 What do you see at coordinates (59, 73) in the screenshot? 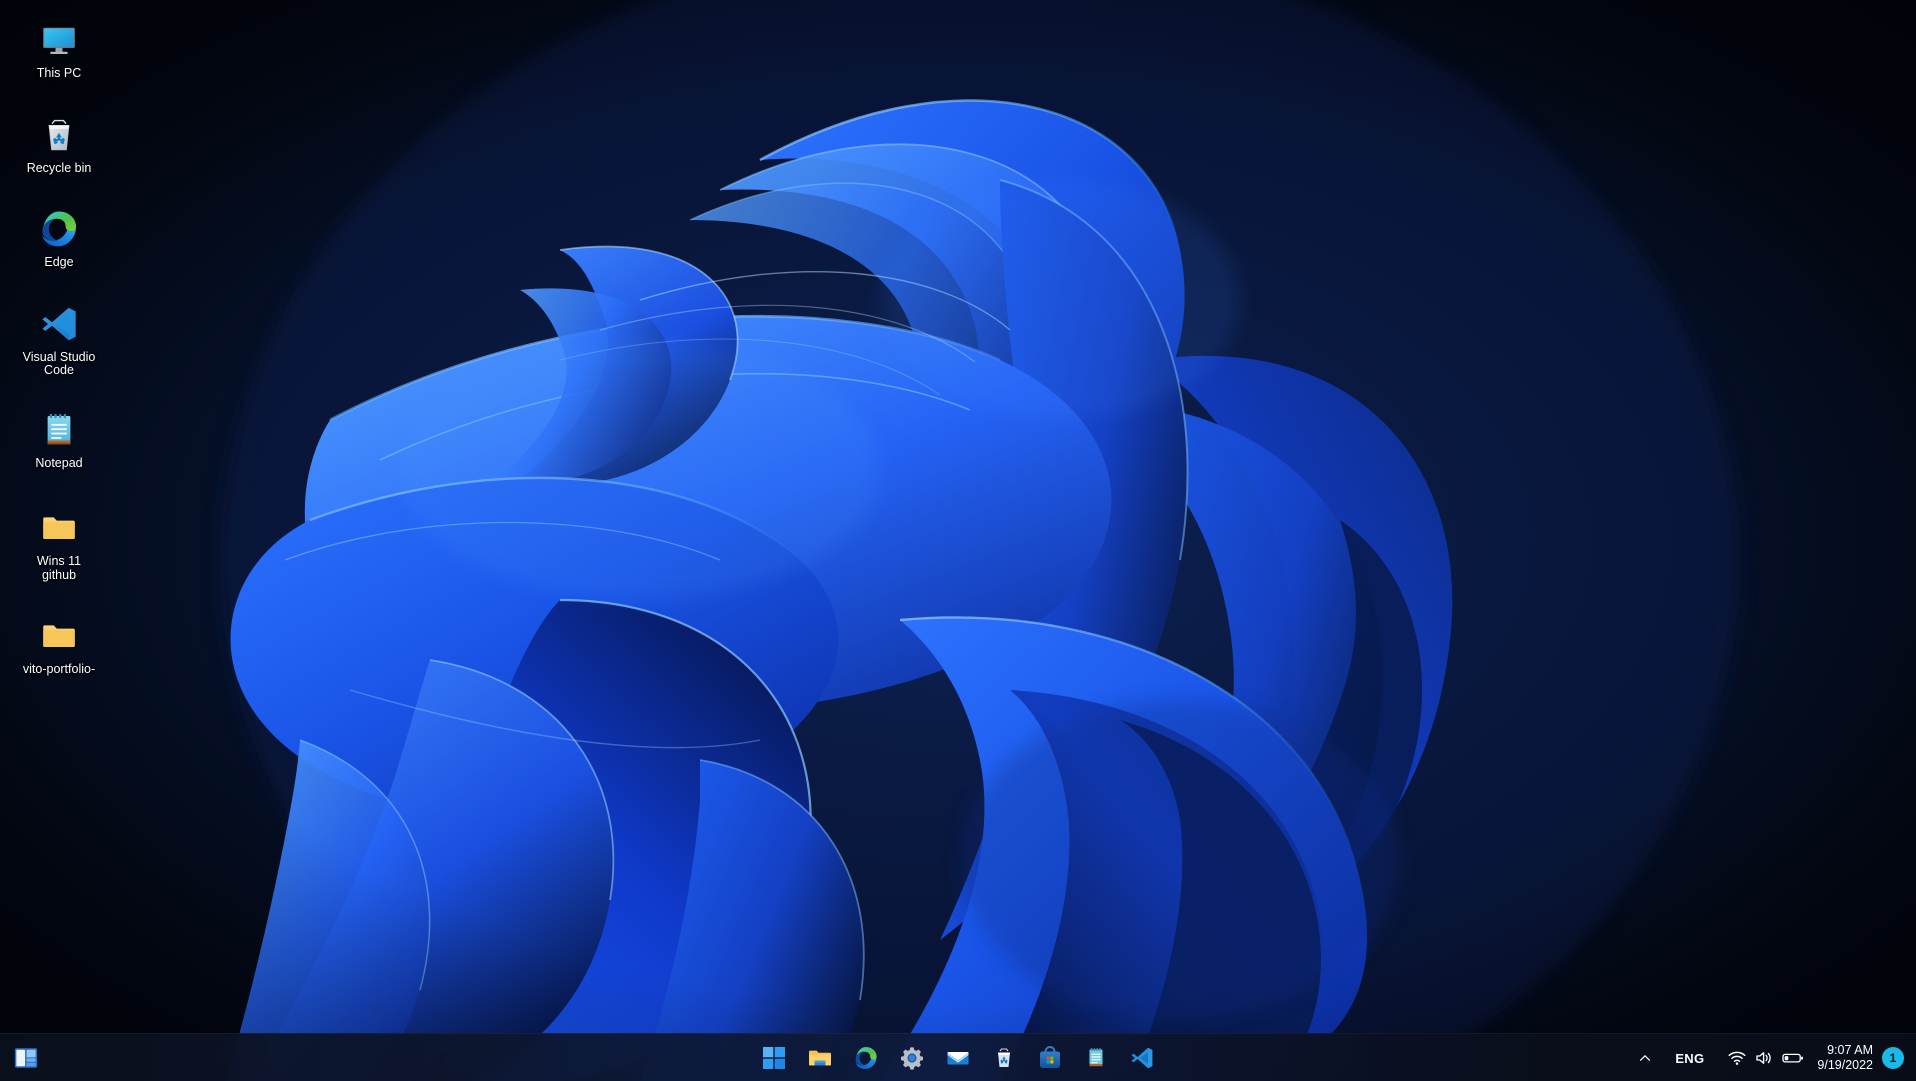
I see `desktop-icon-label: This PC` at bounding box center [59, 73].